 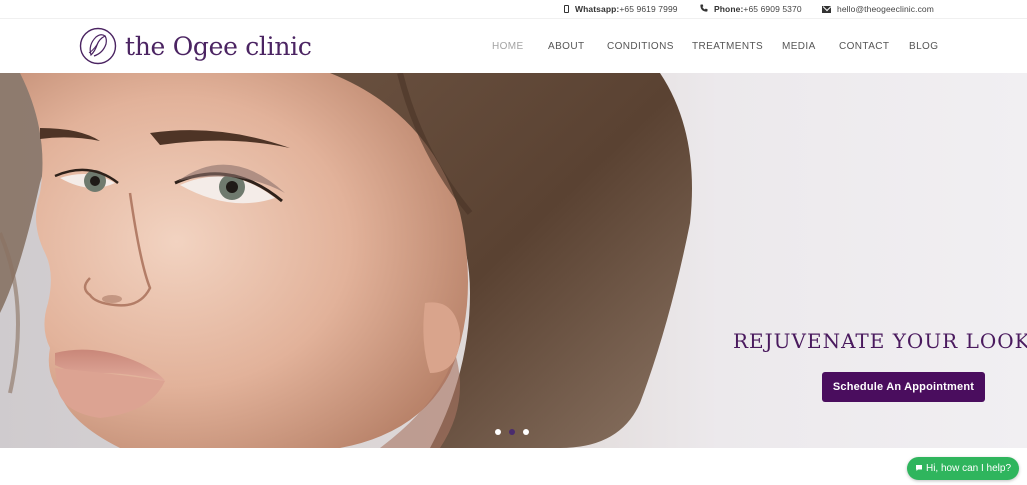 I want to click on phone-contact: Phone: +65 6909 5370, so click(x=751, y=9).